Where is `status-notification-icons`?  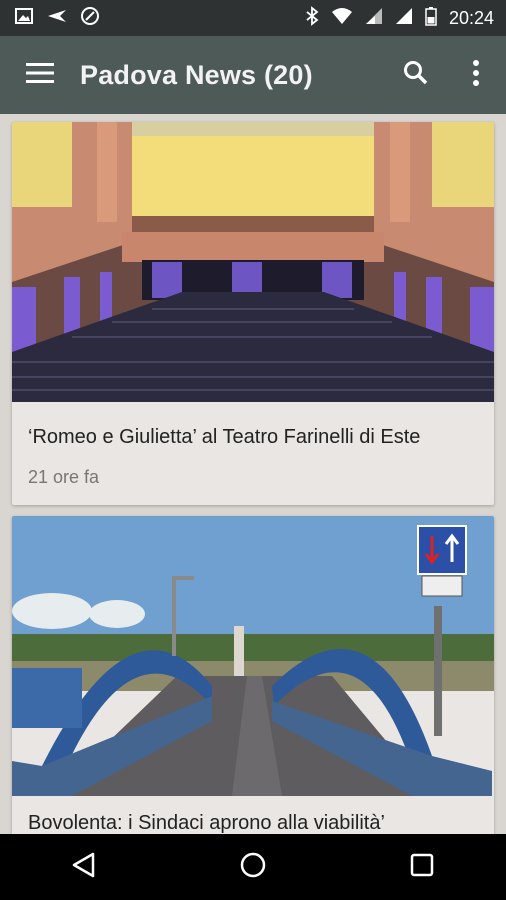
status-notification-icons is located at coordinates (57, 18).